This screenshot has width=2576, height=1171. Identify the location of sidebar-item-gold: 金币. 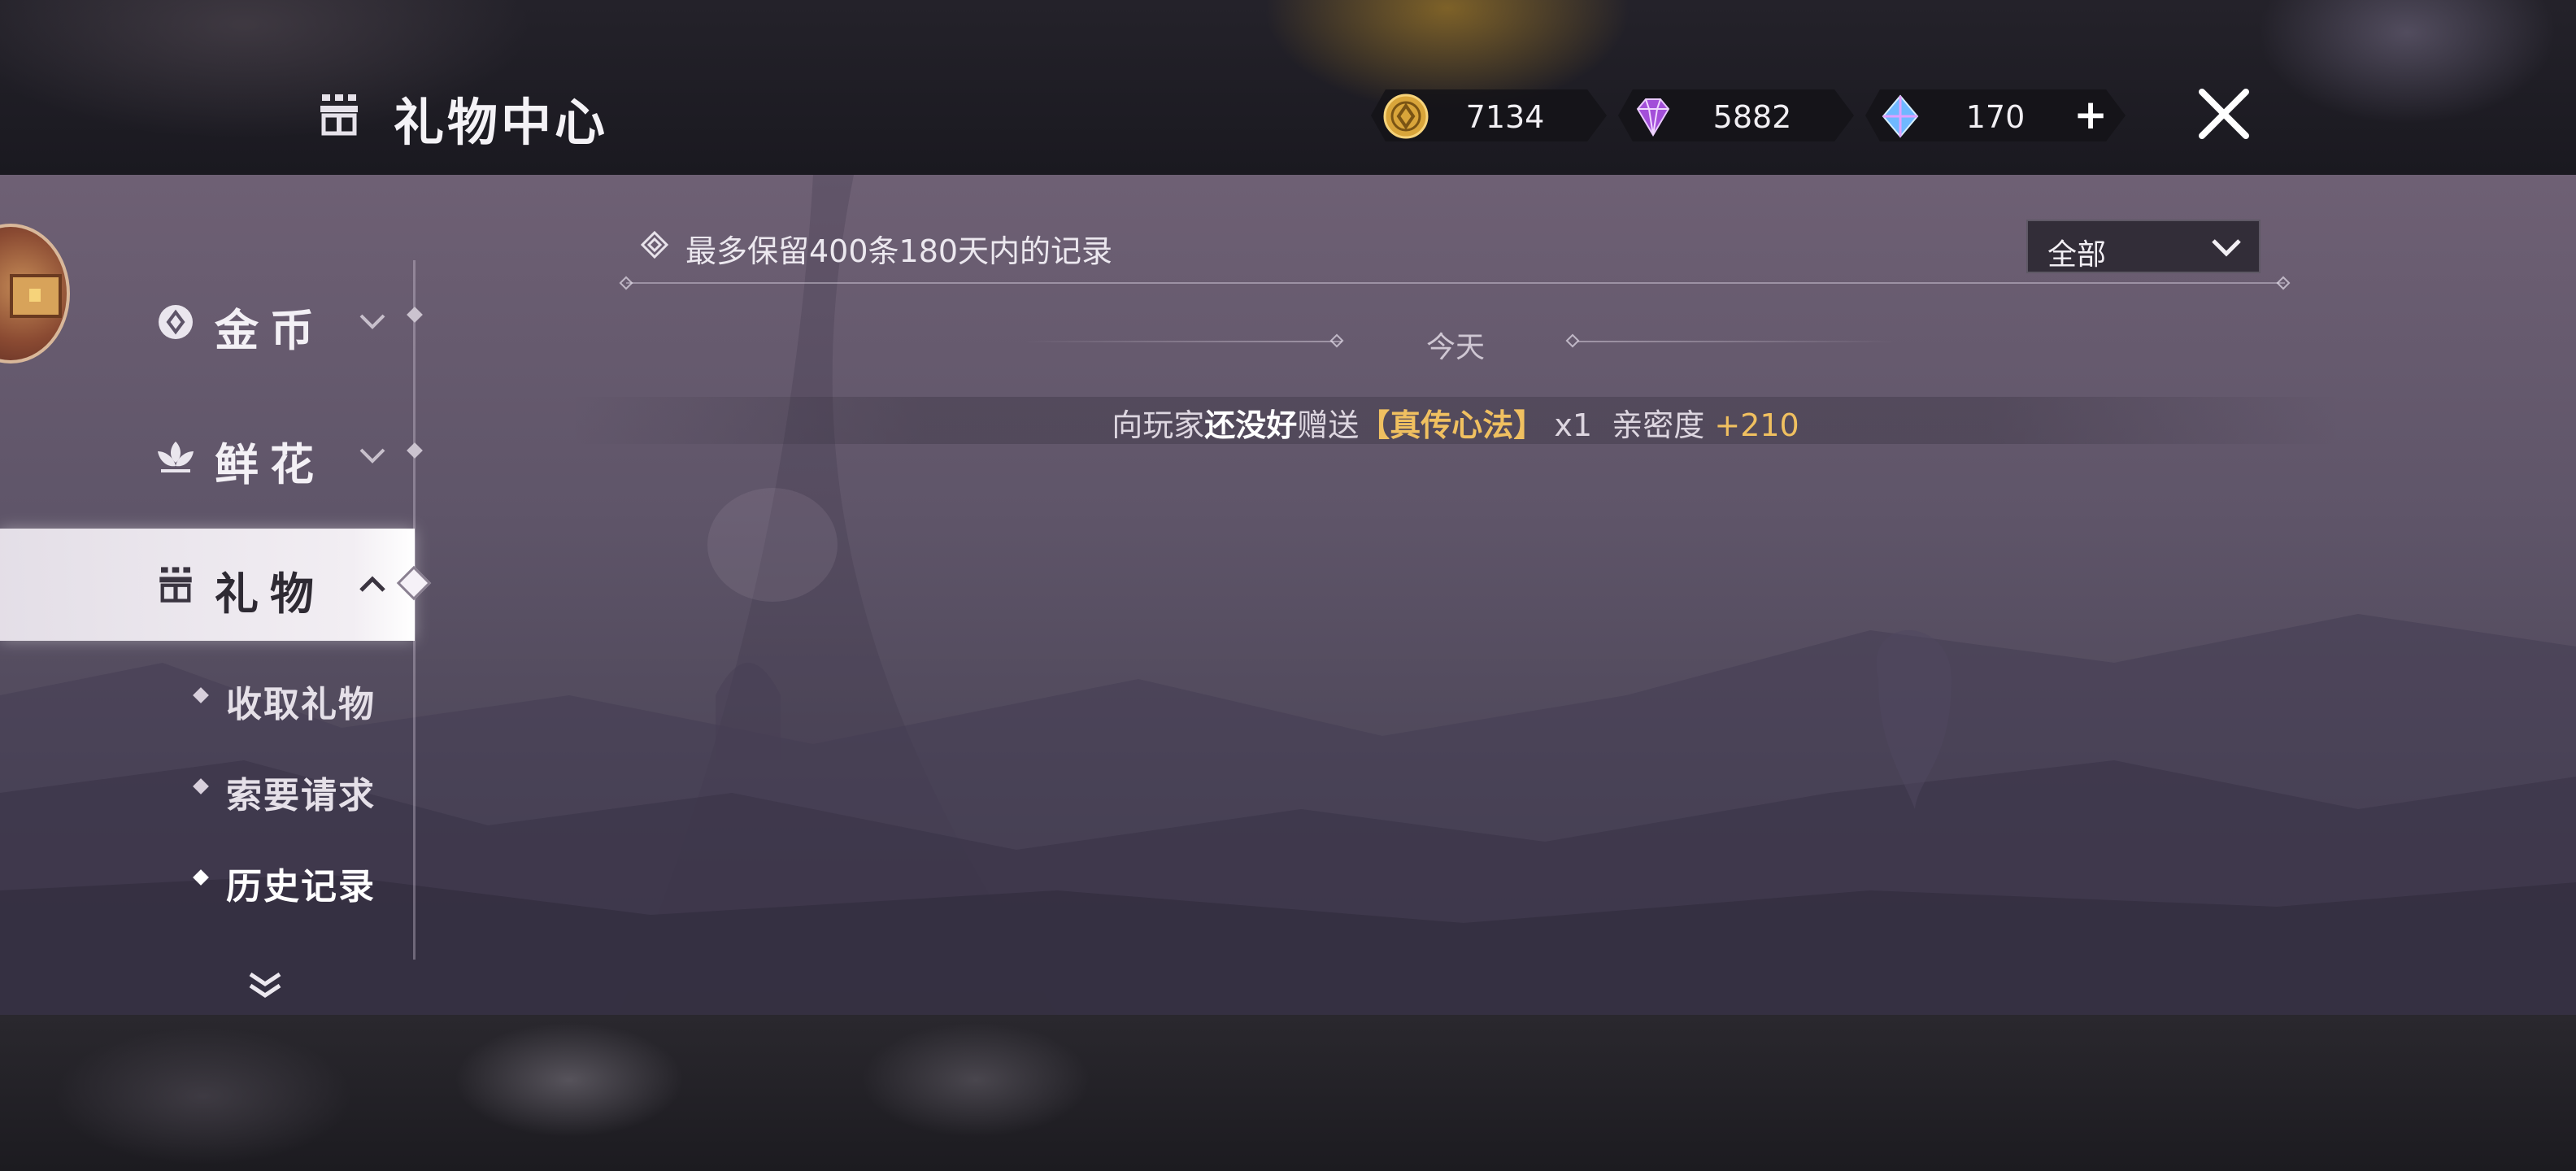
(208, 321).